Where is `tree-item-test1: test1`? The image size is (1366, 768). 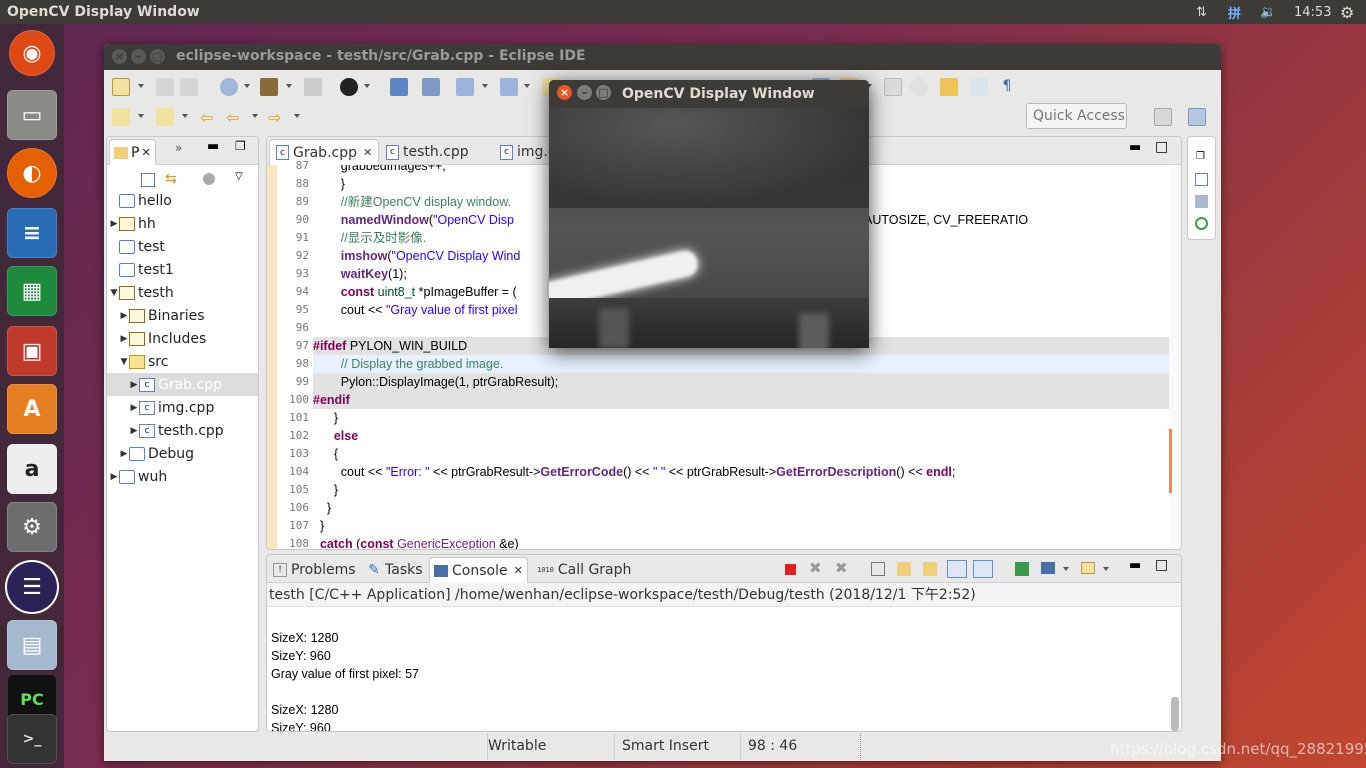 tree-item-test1: test1 is located at coordinates (182, 269).